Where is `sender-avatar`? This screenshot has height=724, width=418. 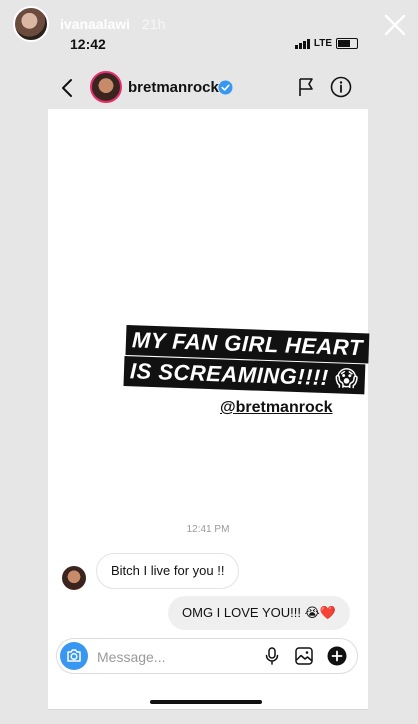 sender-avatar is located at coordinates (74, 578).